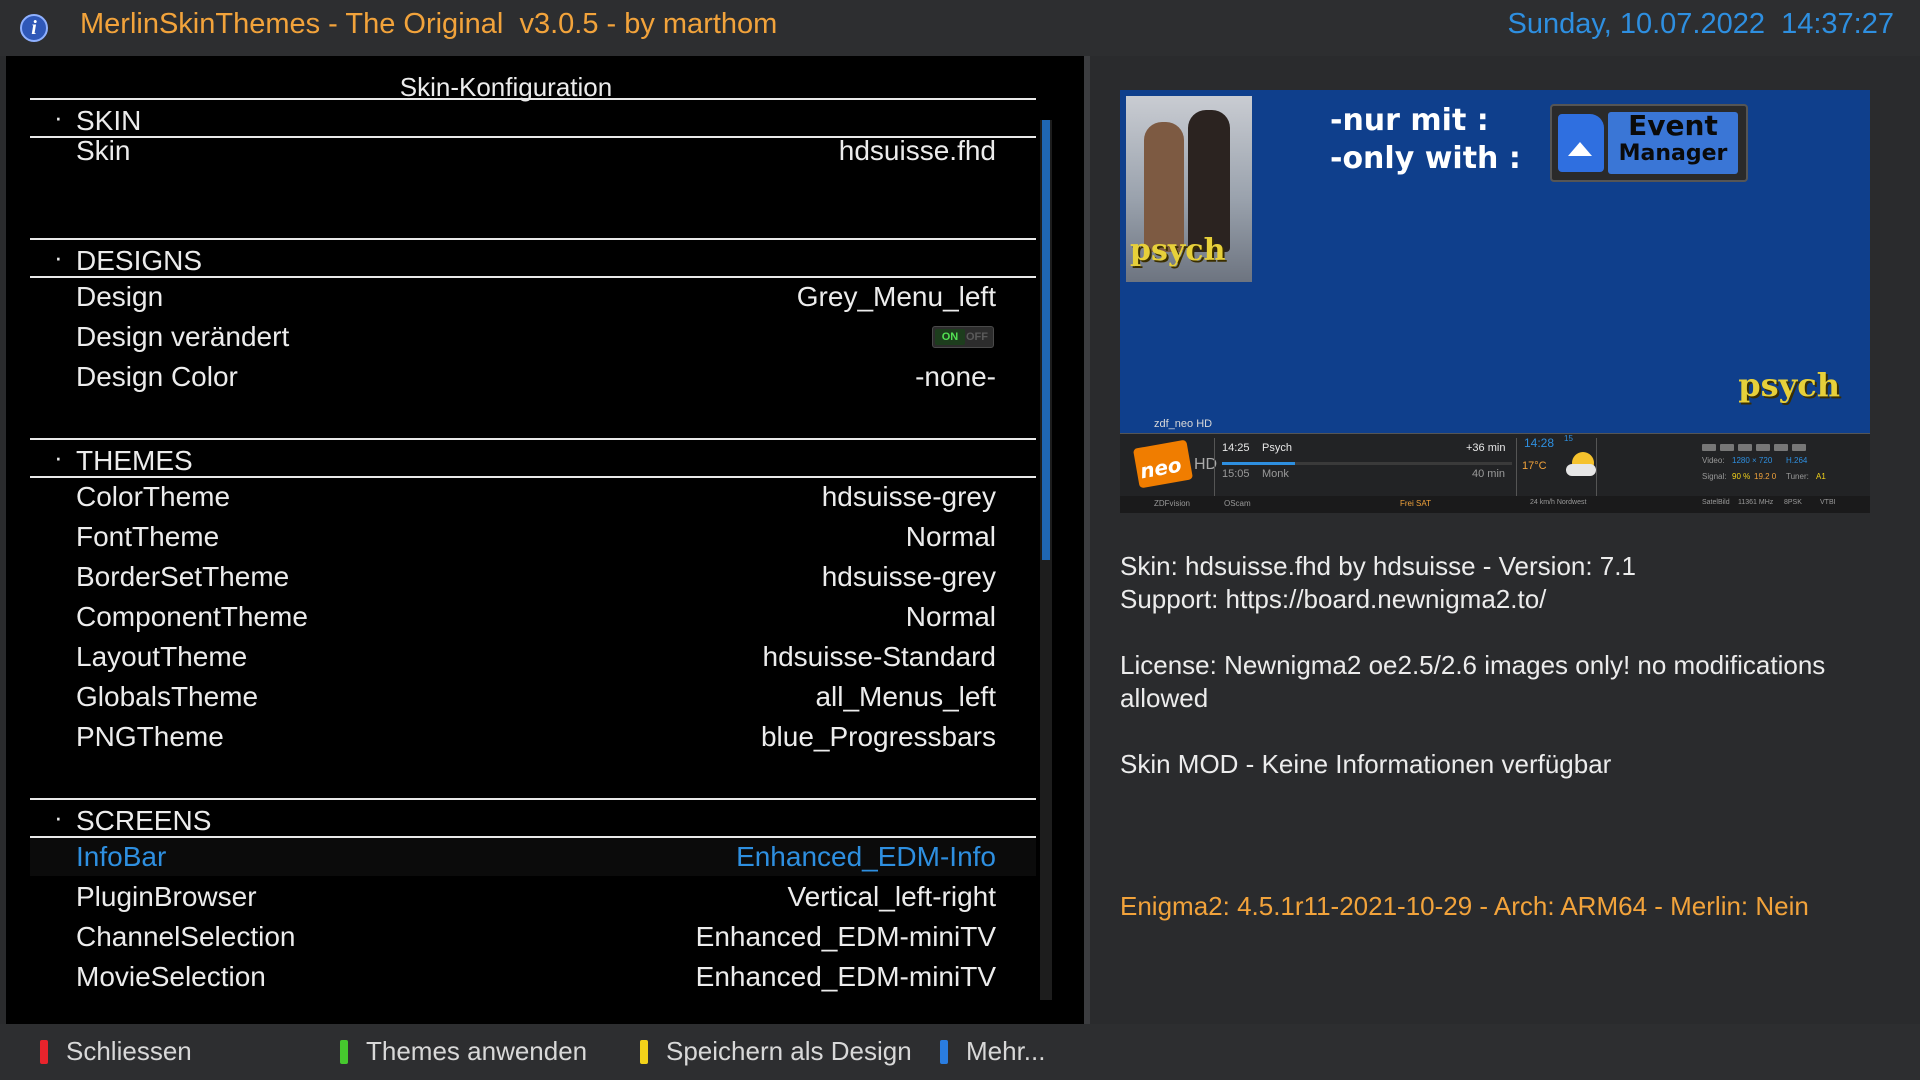 This screenshot has width=1920, height=1080. Describe the element at coordinates (1178, 250) in the screenshot. I see `poster-title: psych` at that location.